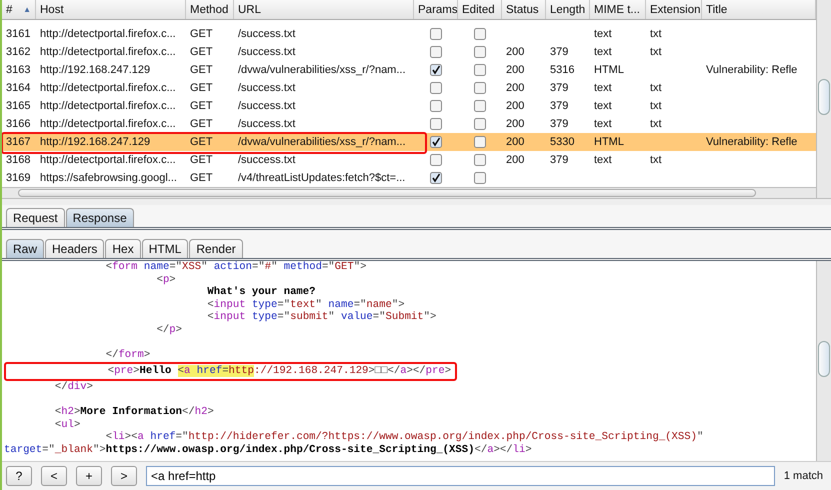  What do you see at coordinates (128, 355) in the screenshot?
I see `code-line: </form>` at bounding box center [128, 355].